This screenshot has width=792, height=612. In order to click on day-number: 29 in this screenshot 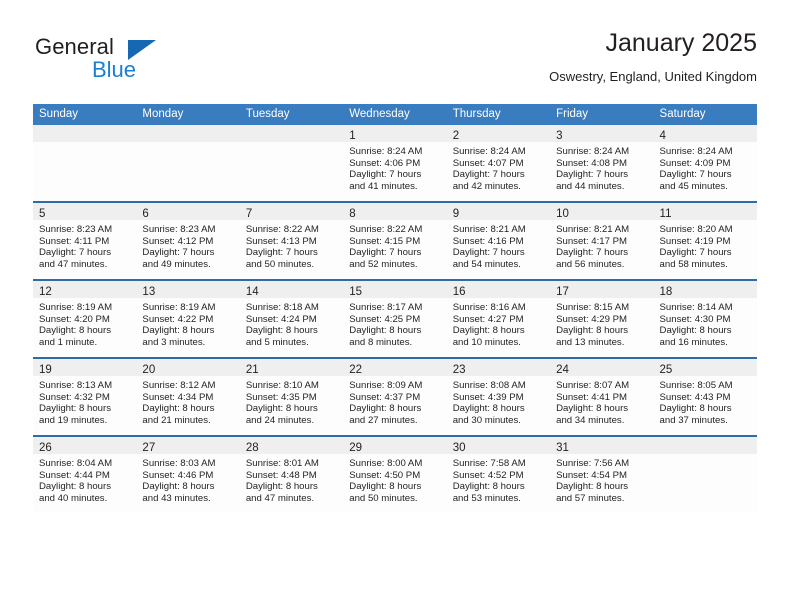, I will do `click(356, 448)`.